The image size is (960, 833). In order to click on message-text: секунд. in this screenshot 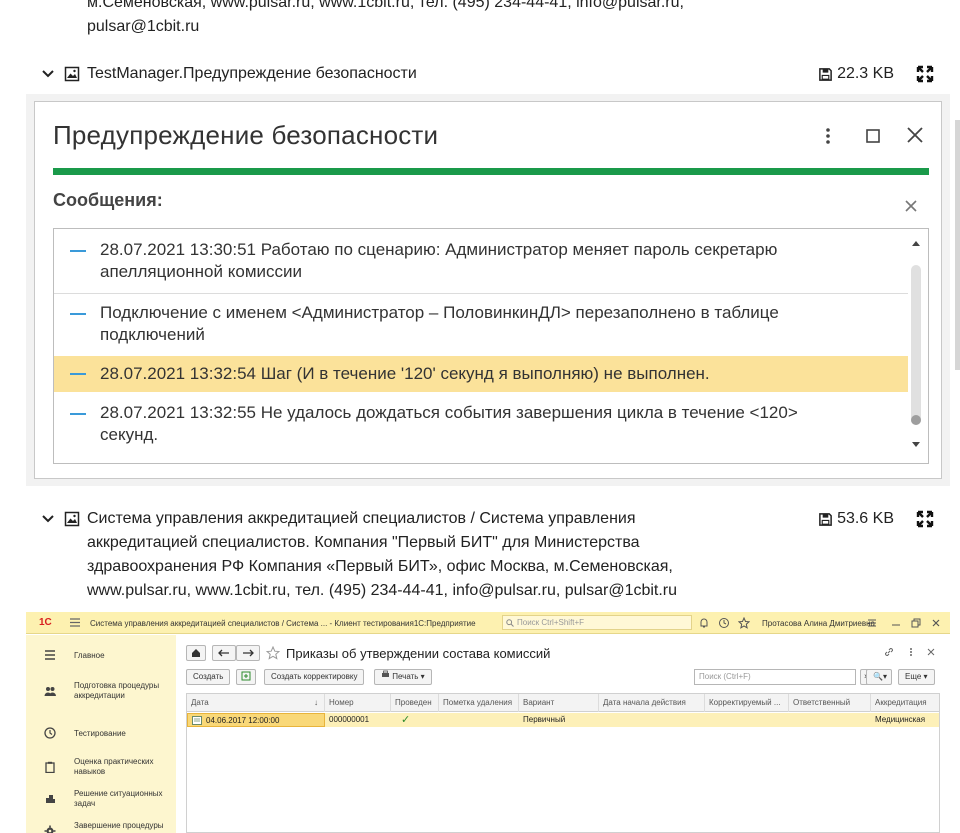, I will do `click(129, 434)`.